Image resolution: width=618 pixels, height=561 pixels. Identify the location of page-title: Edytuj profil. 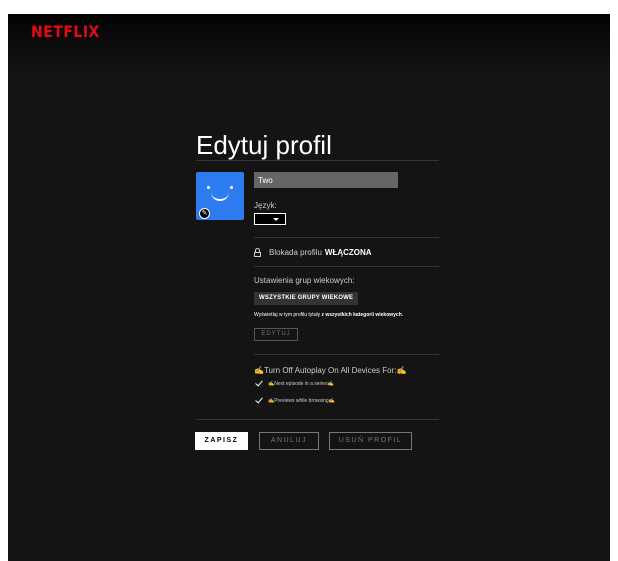
(264, 145).